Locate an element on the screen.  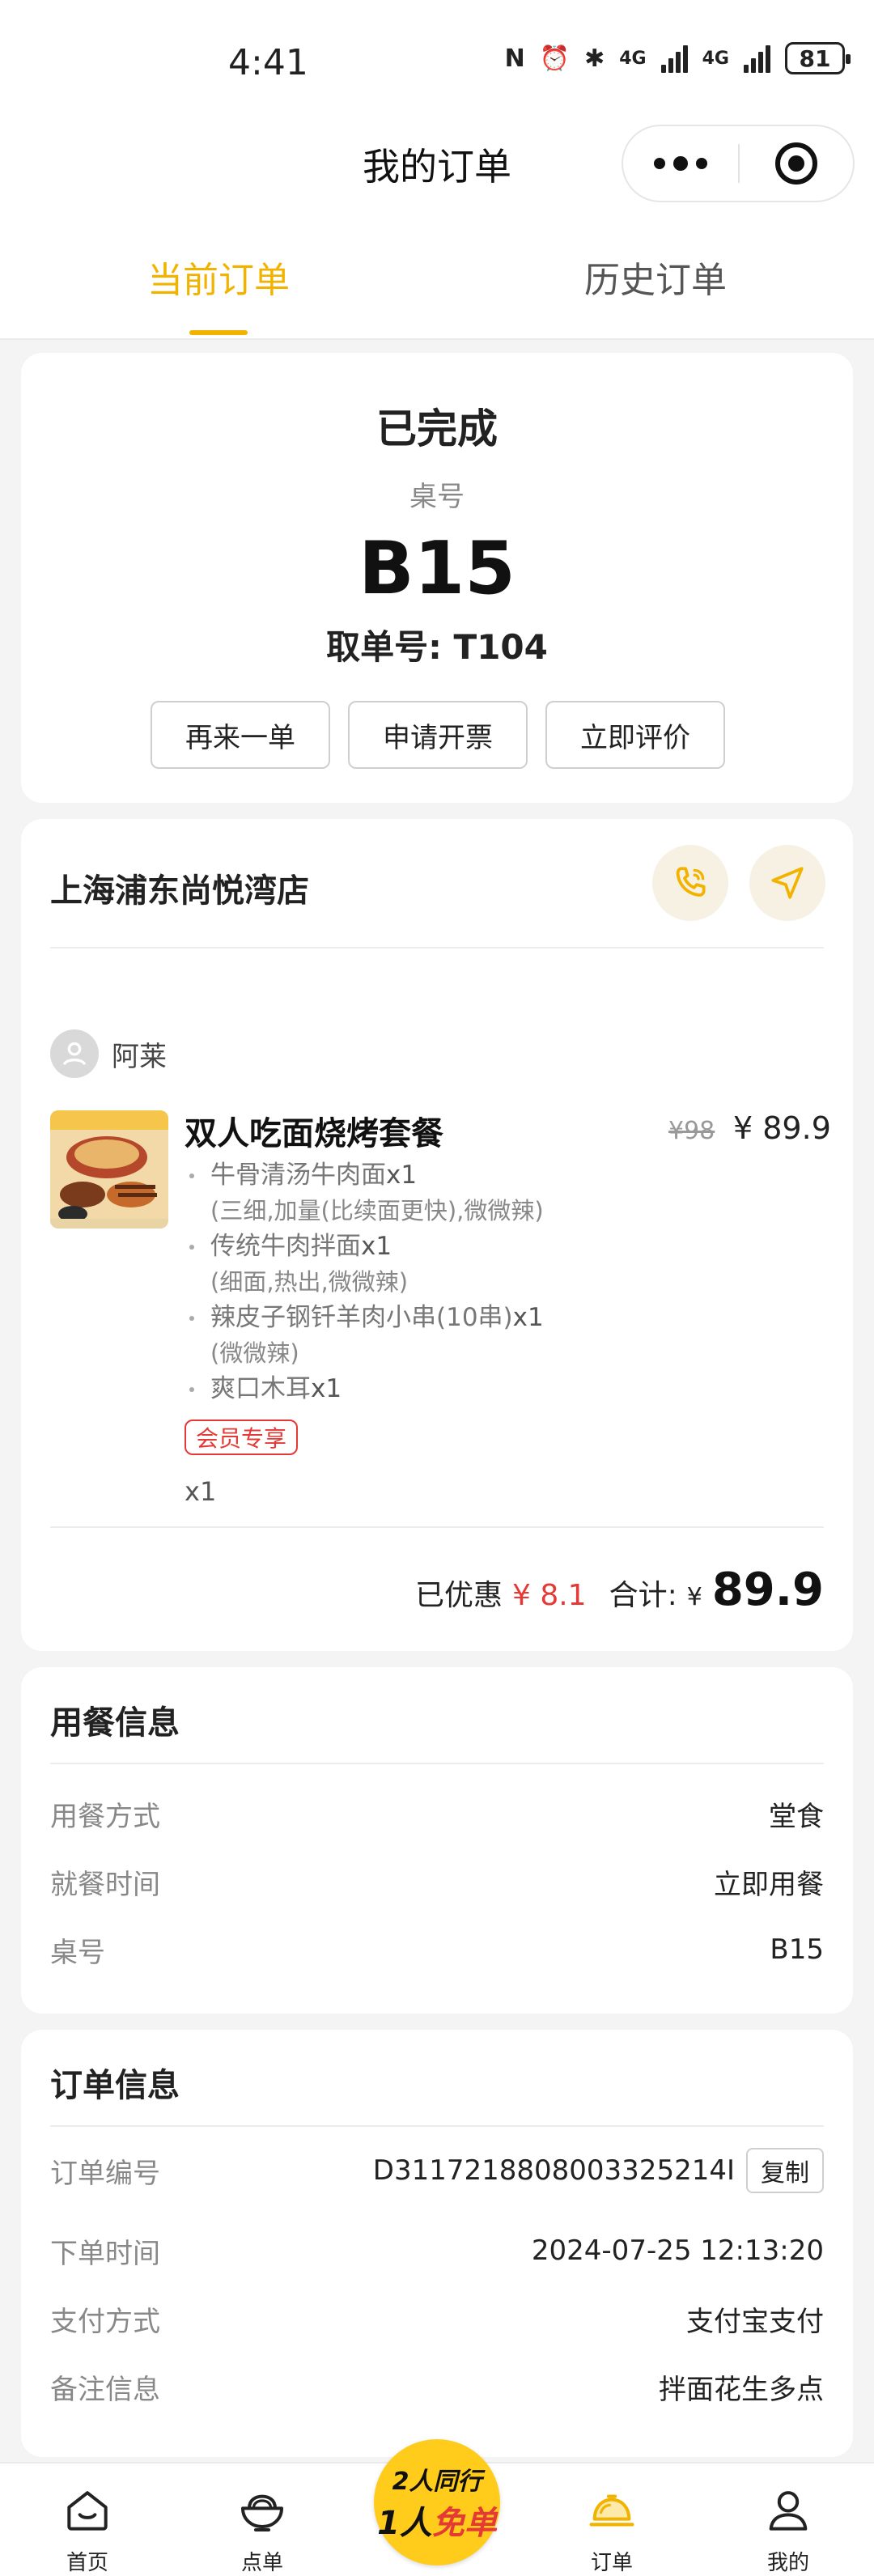
noodle-bowl-icon is located at coordinates (262, 2512).